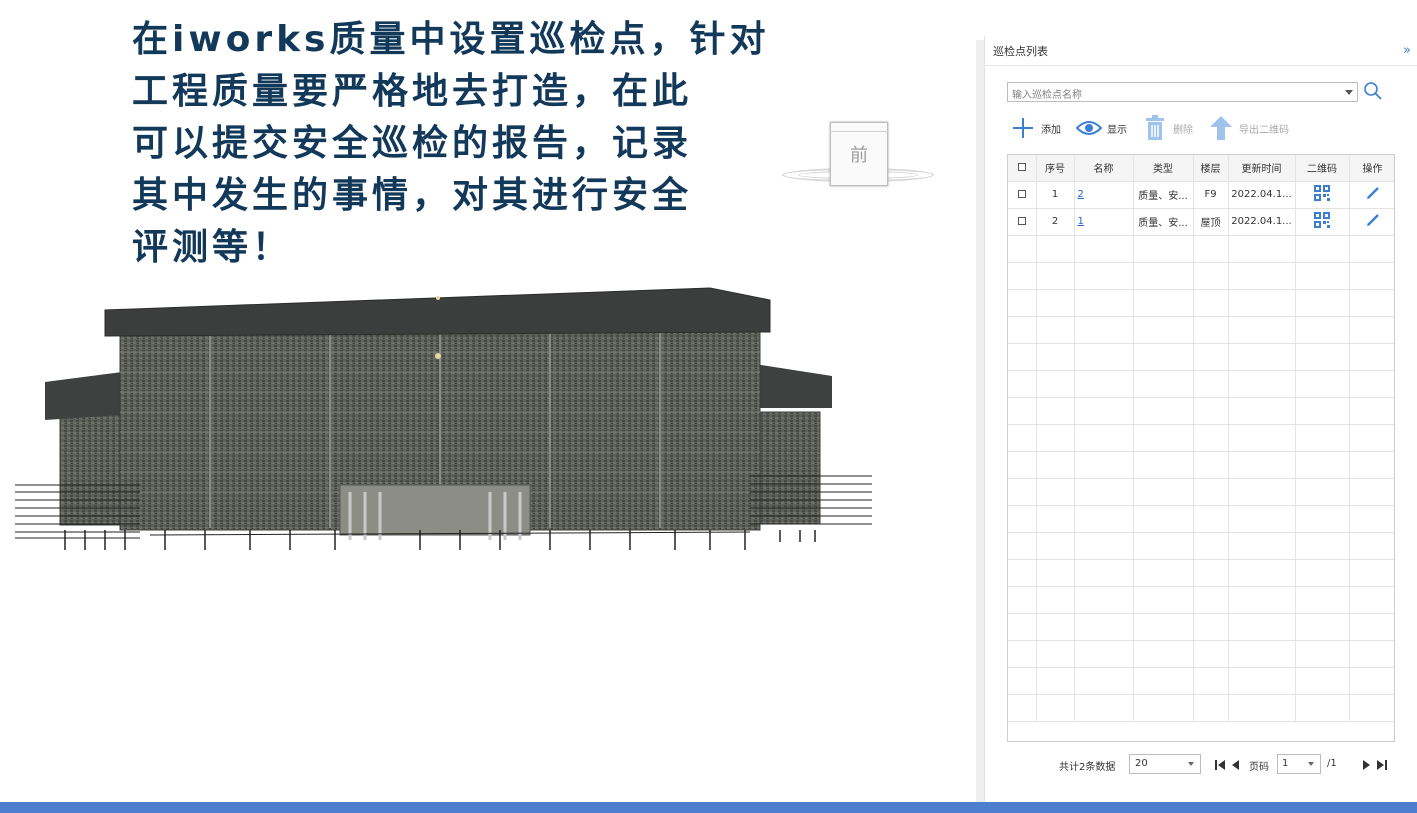  Describe the element at coordinates (435, 510) in the screenshot. I see `entrance` at that location.